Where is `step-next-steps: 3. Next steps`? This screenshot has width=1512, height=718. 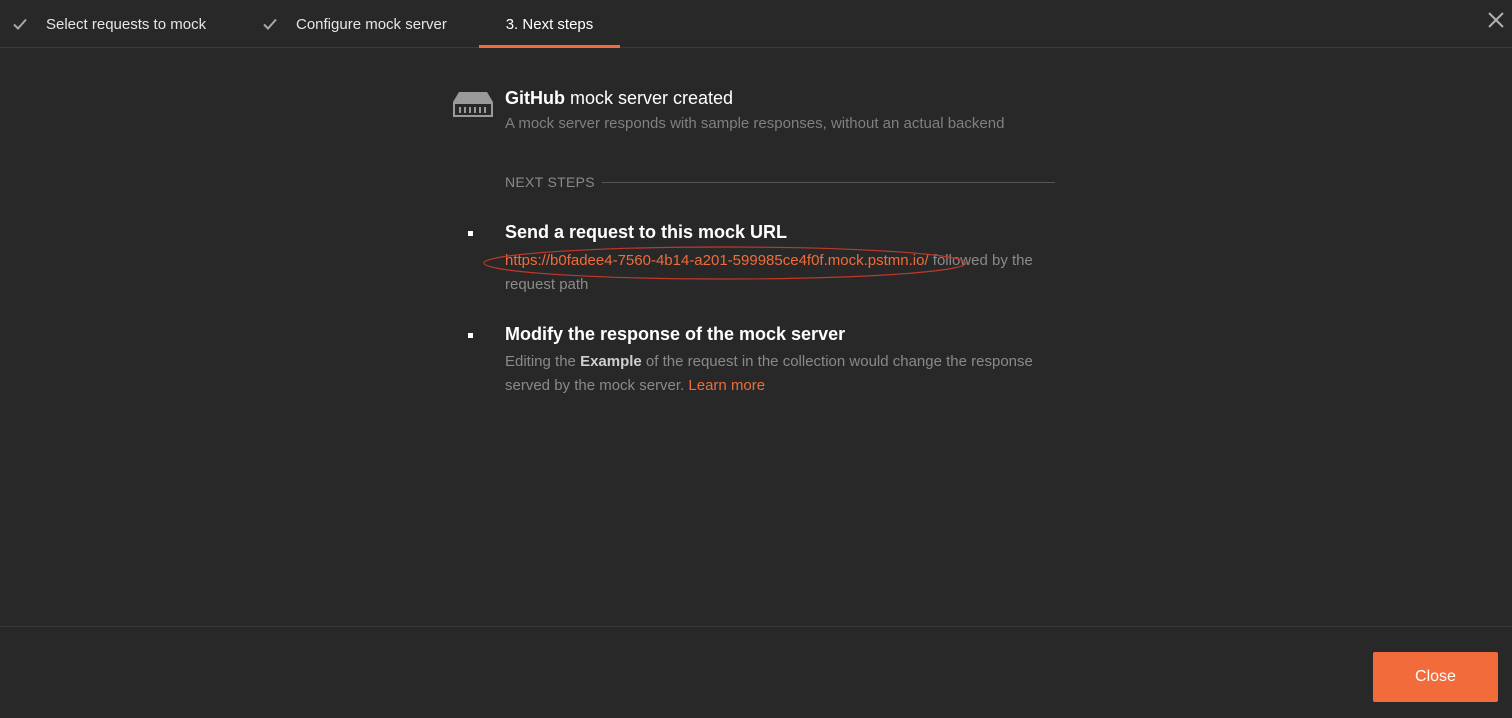 step-next-steps: 3. Next steps is located at coordinates (549, 24).